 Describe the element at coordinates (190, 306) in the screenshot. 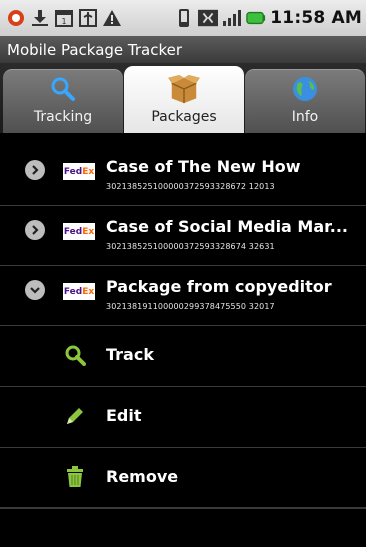

I see `tracking-number: 302138191100000299378475550 32017` at that location.